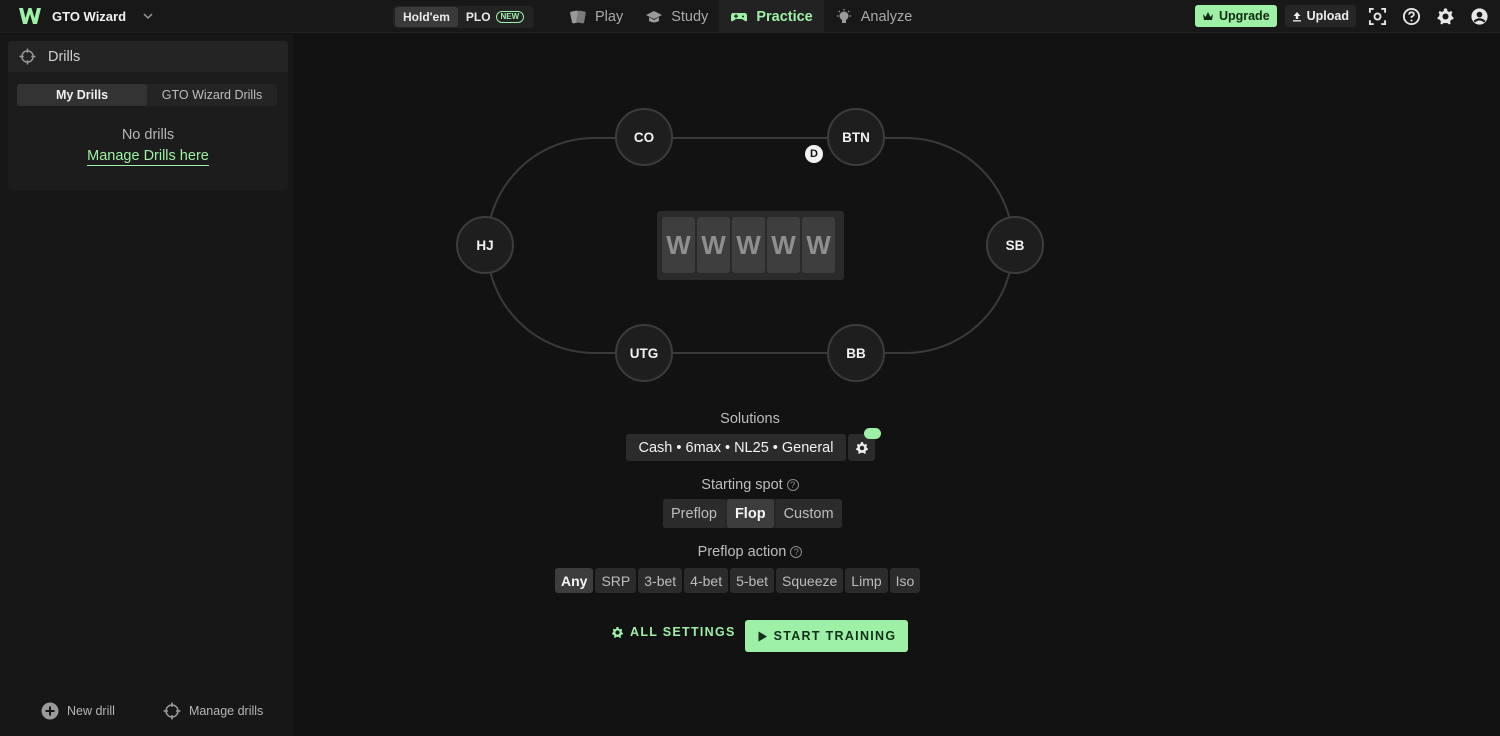  I want to click on dealer-button: D, so click(814, 154).